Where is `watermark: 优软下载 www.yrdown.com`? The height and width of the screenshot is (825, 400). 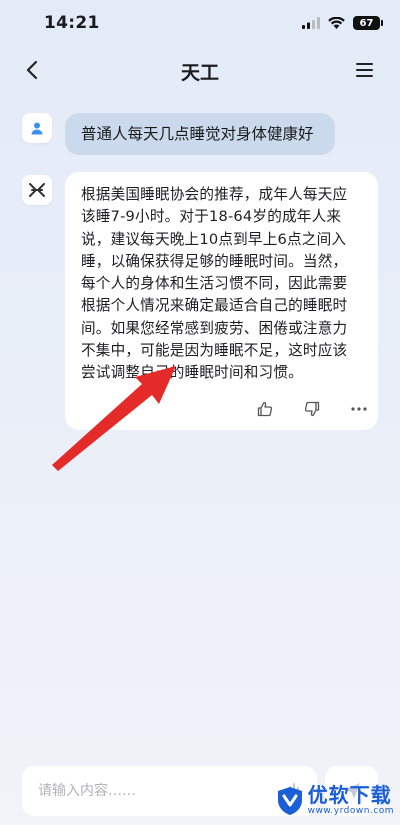
watermark: 优软下载 www.yrdown.com is located at coordinates (335, 800).